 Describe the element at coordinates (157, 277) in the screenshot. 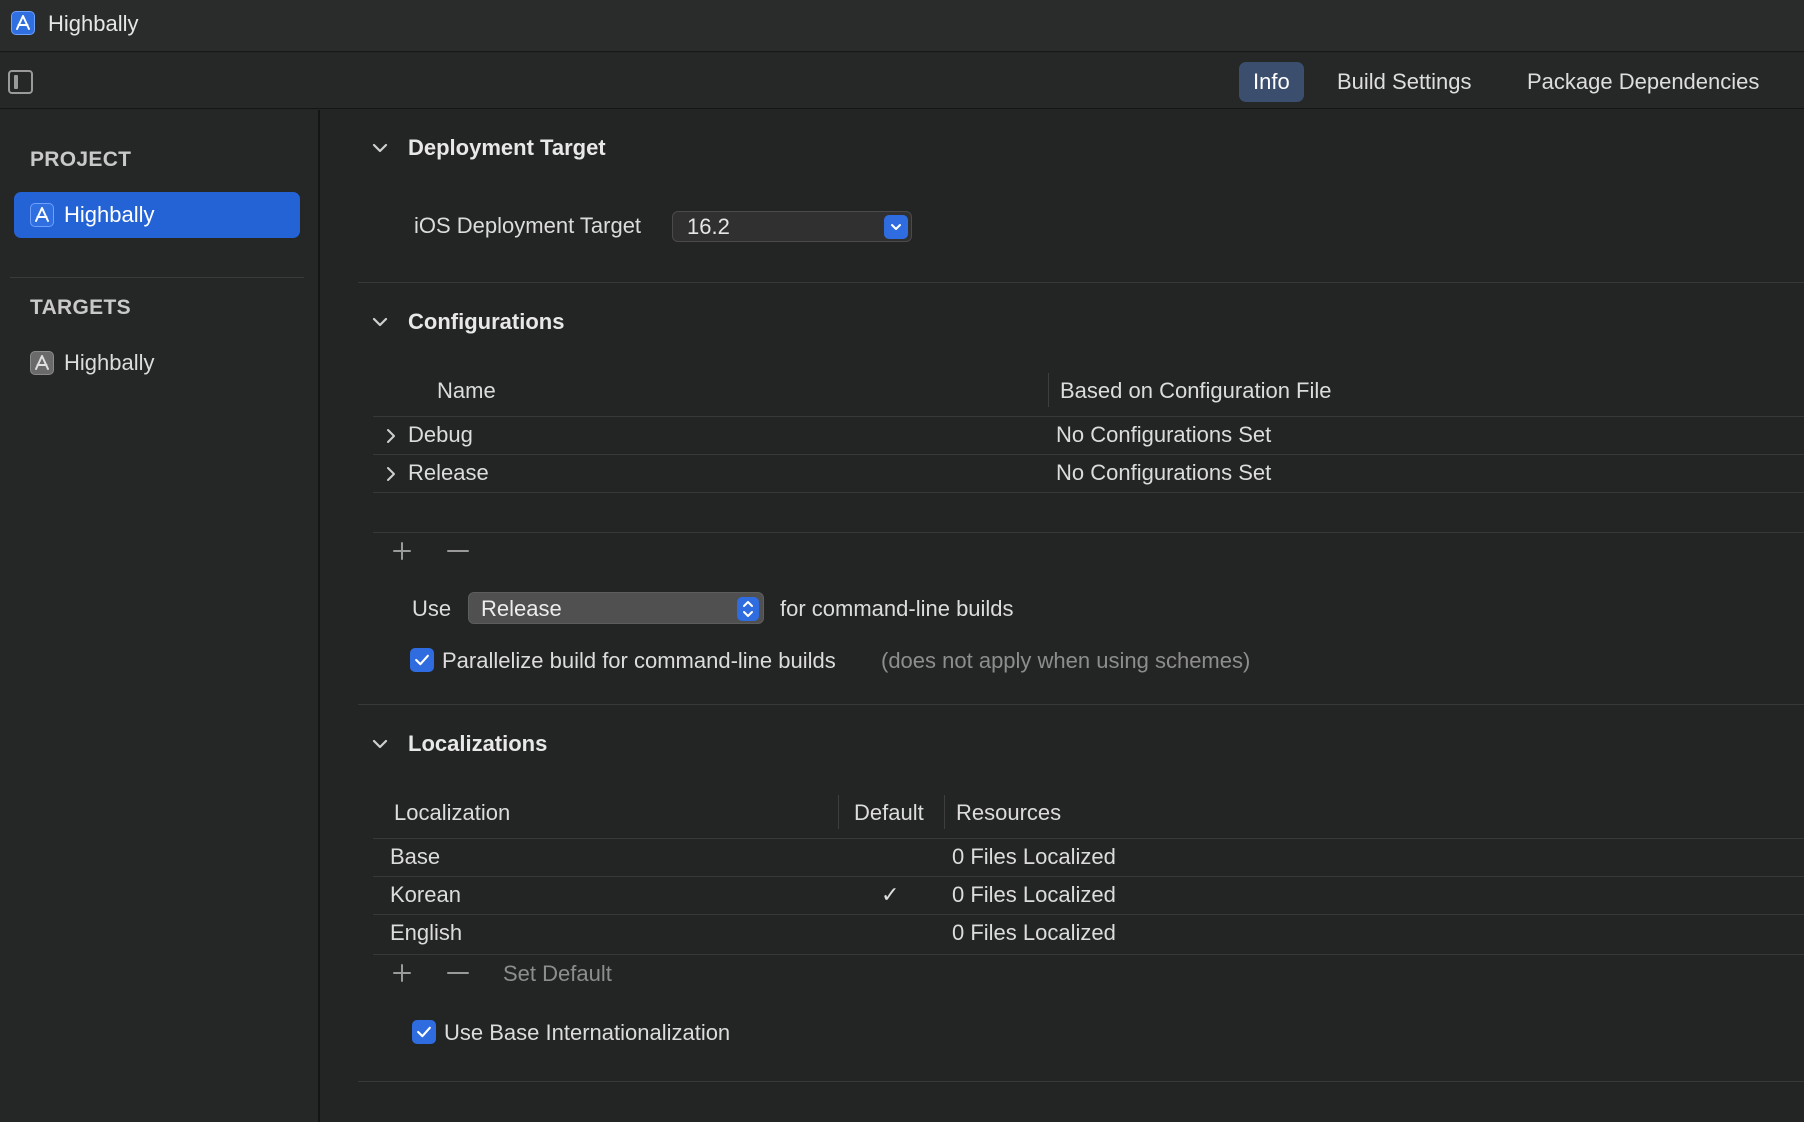

I see `sidebar-divider` at that location.